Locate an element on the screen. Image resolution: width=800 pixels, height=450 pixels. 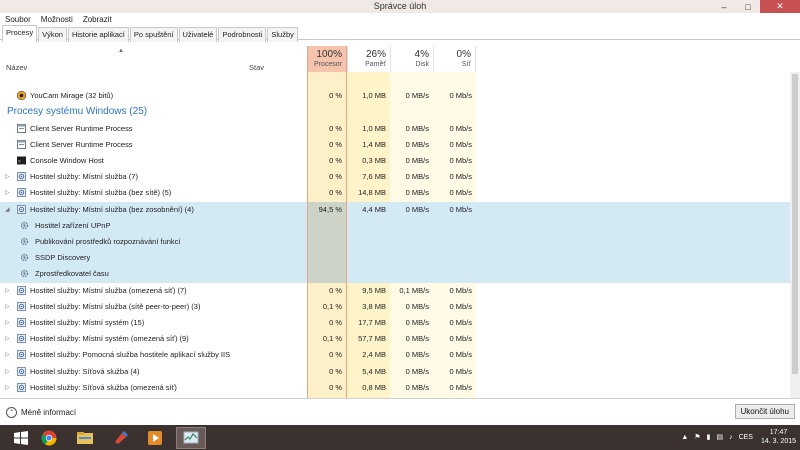
footer-bar: ⌃ Méně informací Ukončit úlohu is located at coordinates (400, 411).